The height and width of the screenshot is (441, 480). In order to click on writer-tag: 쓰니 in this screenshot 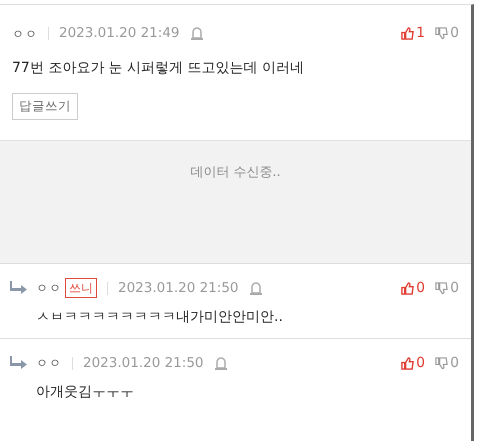, I will do `click(81, 288)`.